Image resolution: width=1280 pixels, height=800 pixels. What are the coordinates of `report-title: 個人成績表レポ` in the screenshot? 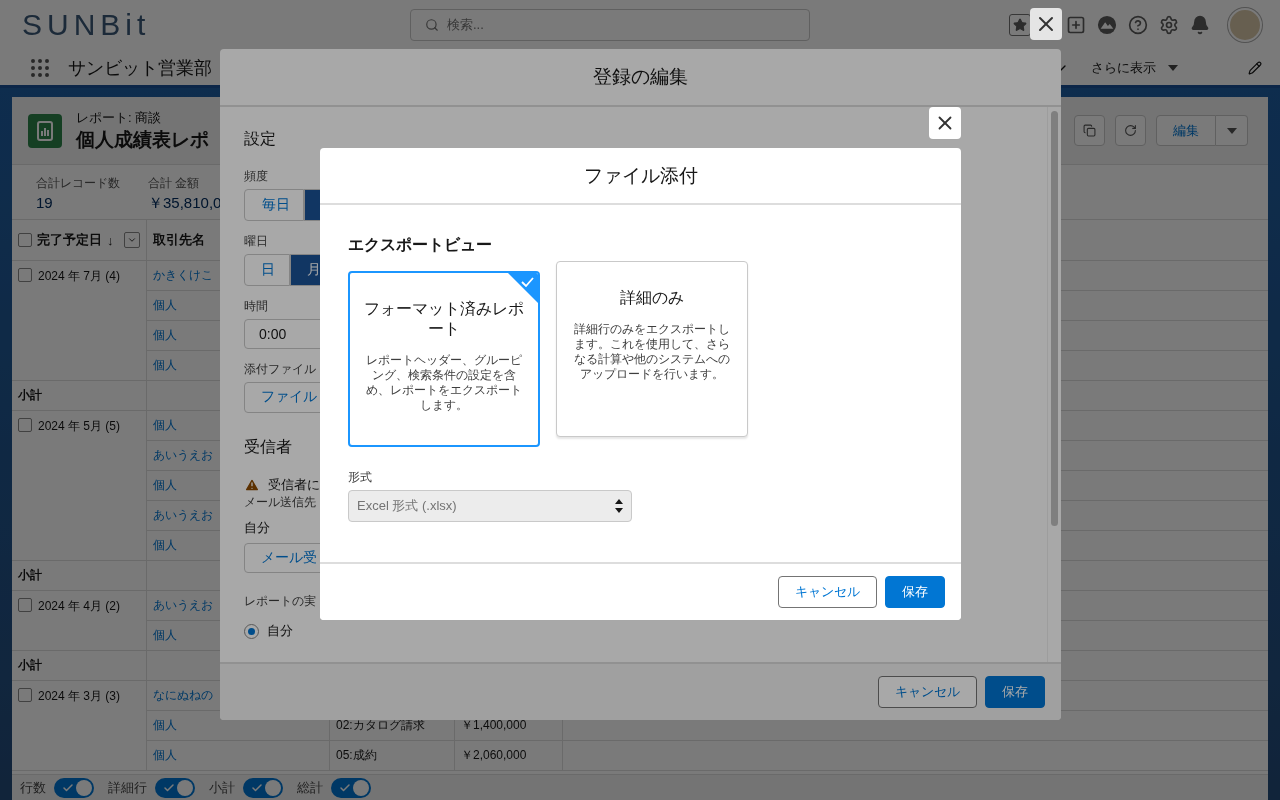 It's located at (142, 139).